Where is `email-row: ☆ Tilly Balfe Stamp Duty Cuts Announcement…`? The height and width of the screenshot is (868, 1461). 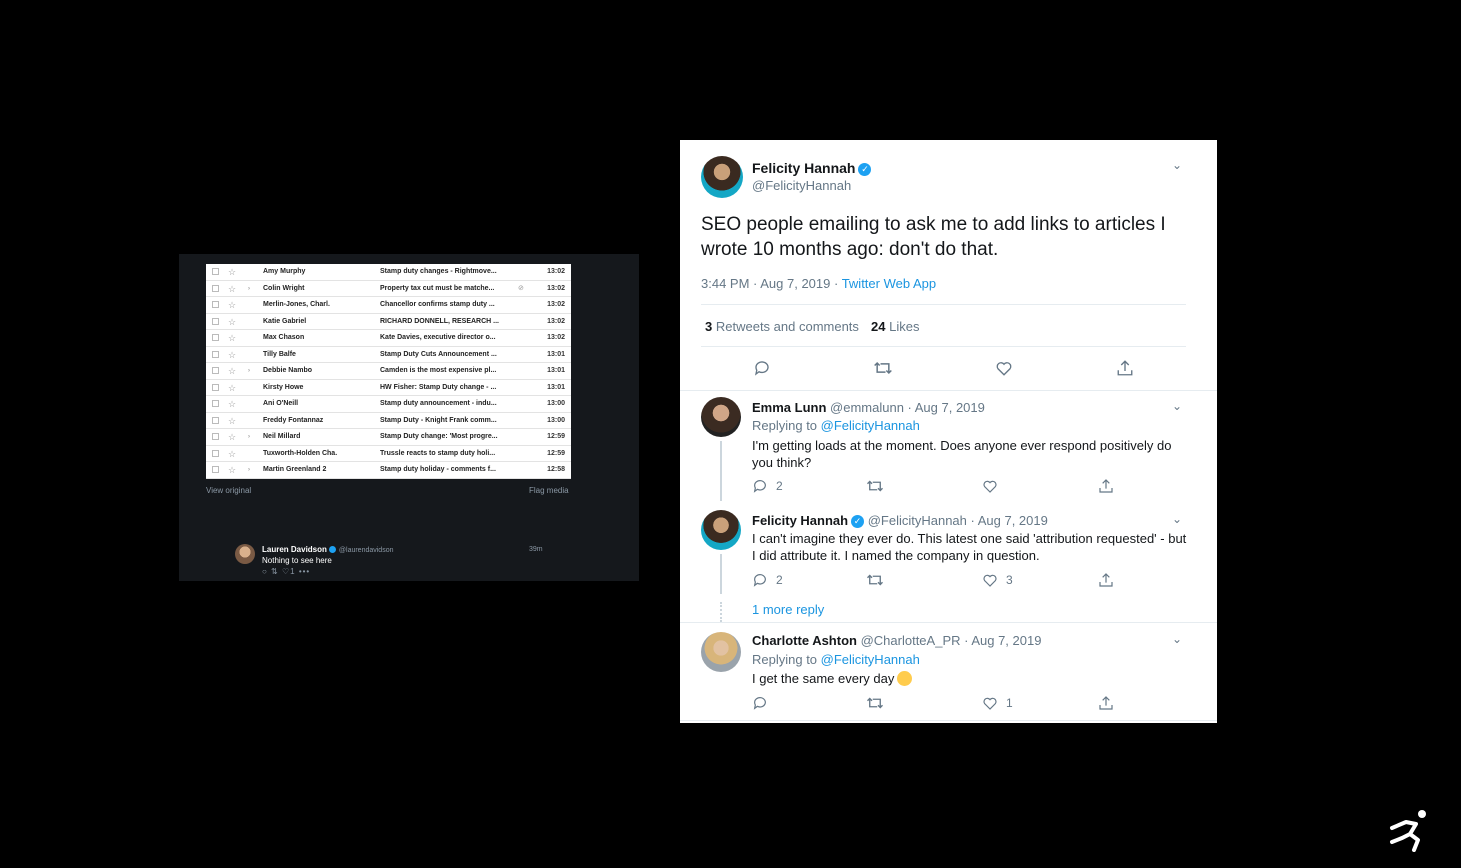 email-row: ☆ Tilly Balfe Stamp Duty Cuts Announcement… is located at coordinates (388, 355).